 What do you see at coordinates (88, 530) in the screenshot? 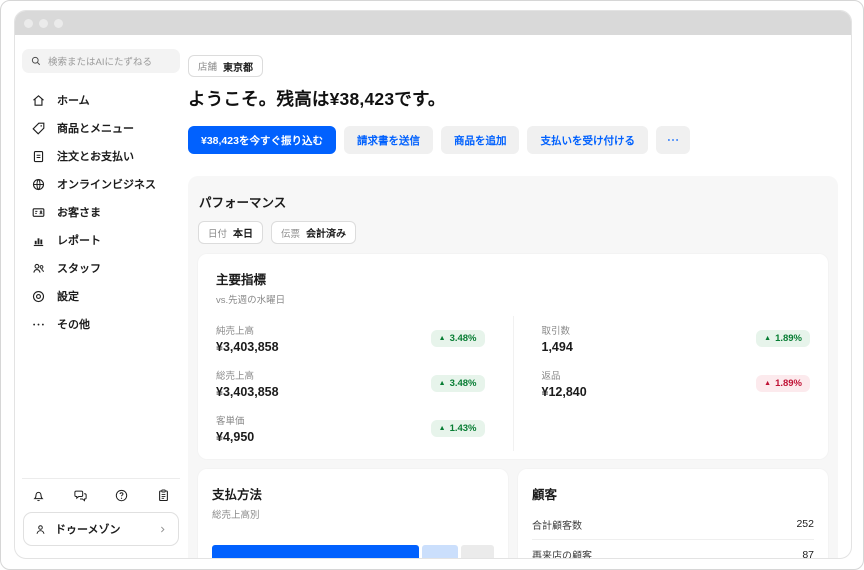
I see `account-name: ドゥーメゾン` at bounding box center [88, 530].